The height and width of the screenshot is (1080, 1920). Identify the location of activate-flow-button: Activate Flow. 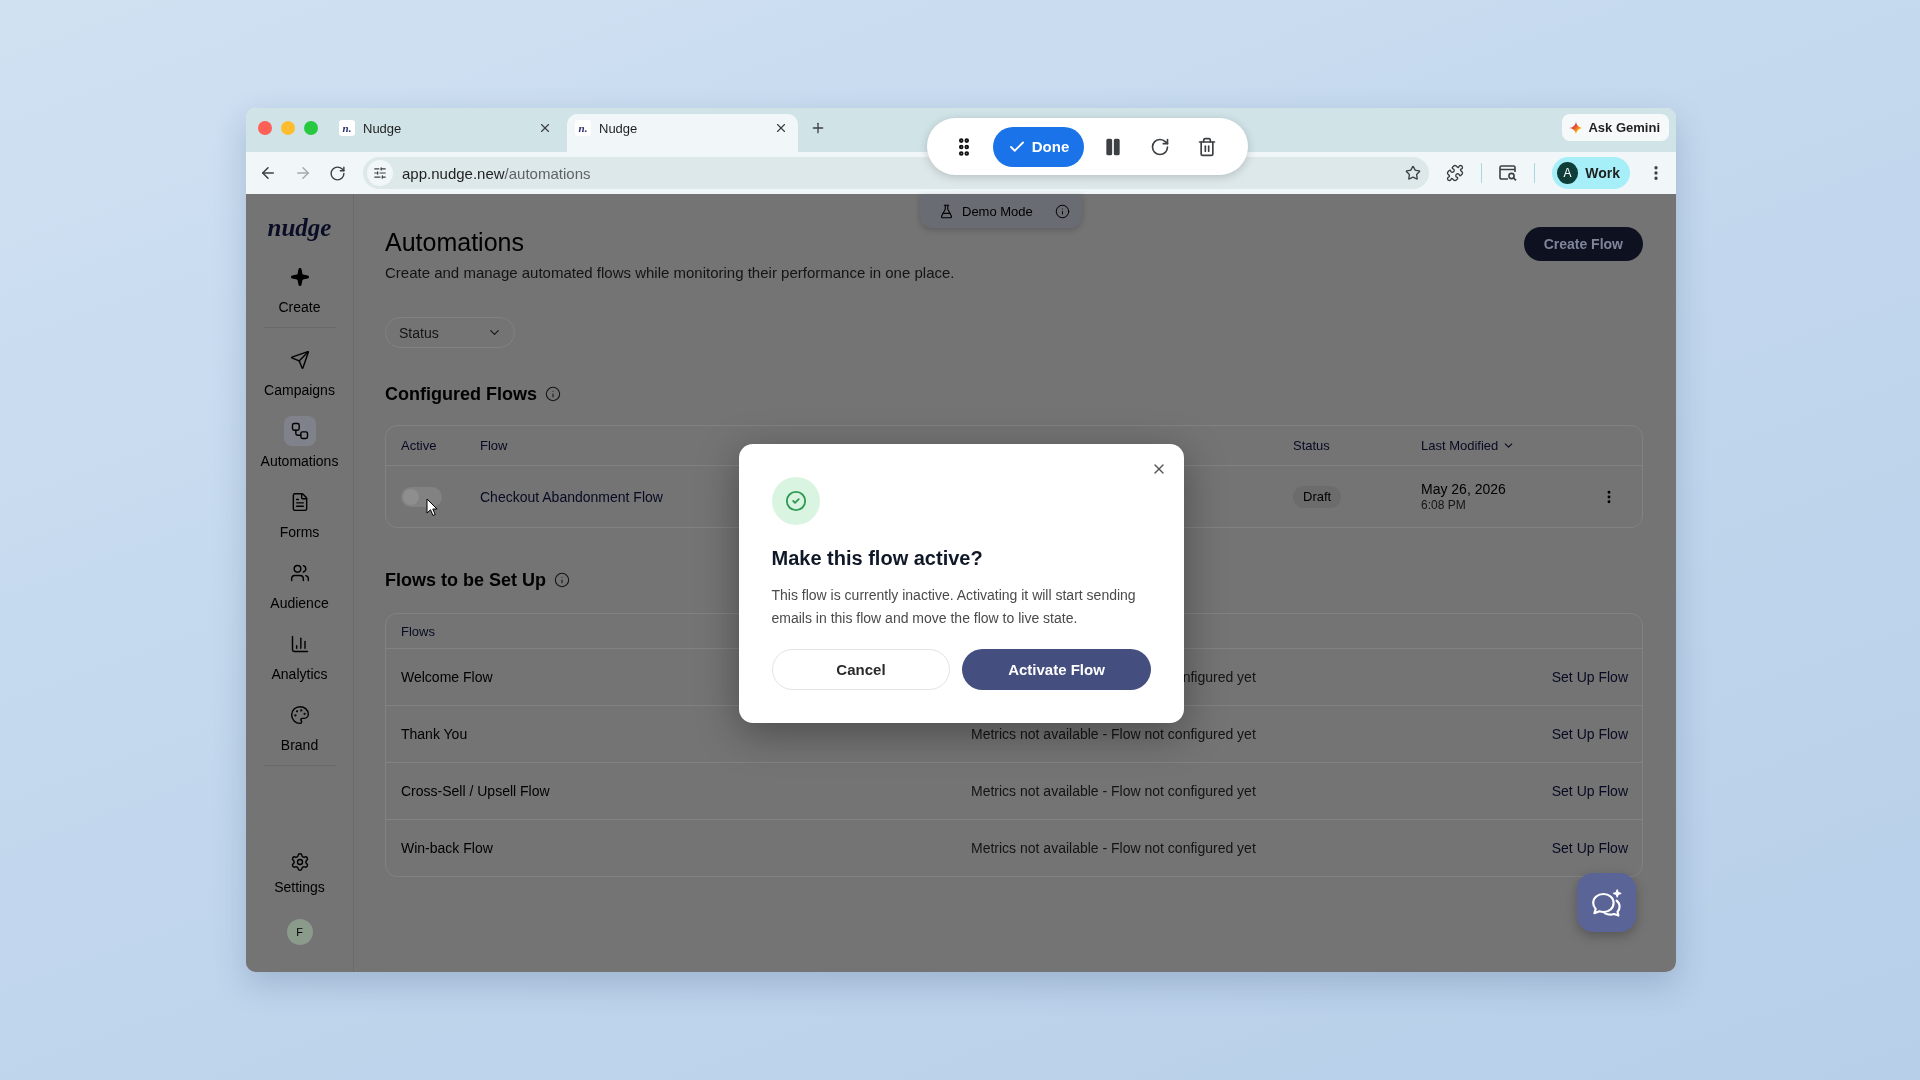
(1056, 669).